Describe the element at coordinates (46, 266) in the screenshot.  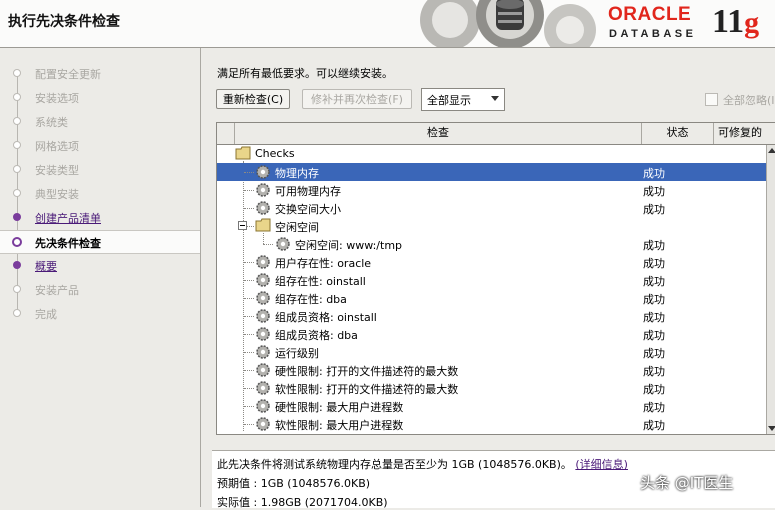
I see `step-label: 概要` at that location.